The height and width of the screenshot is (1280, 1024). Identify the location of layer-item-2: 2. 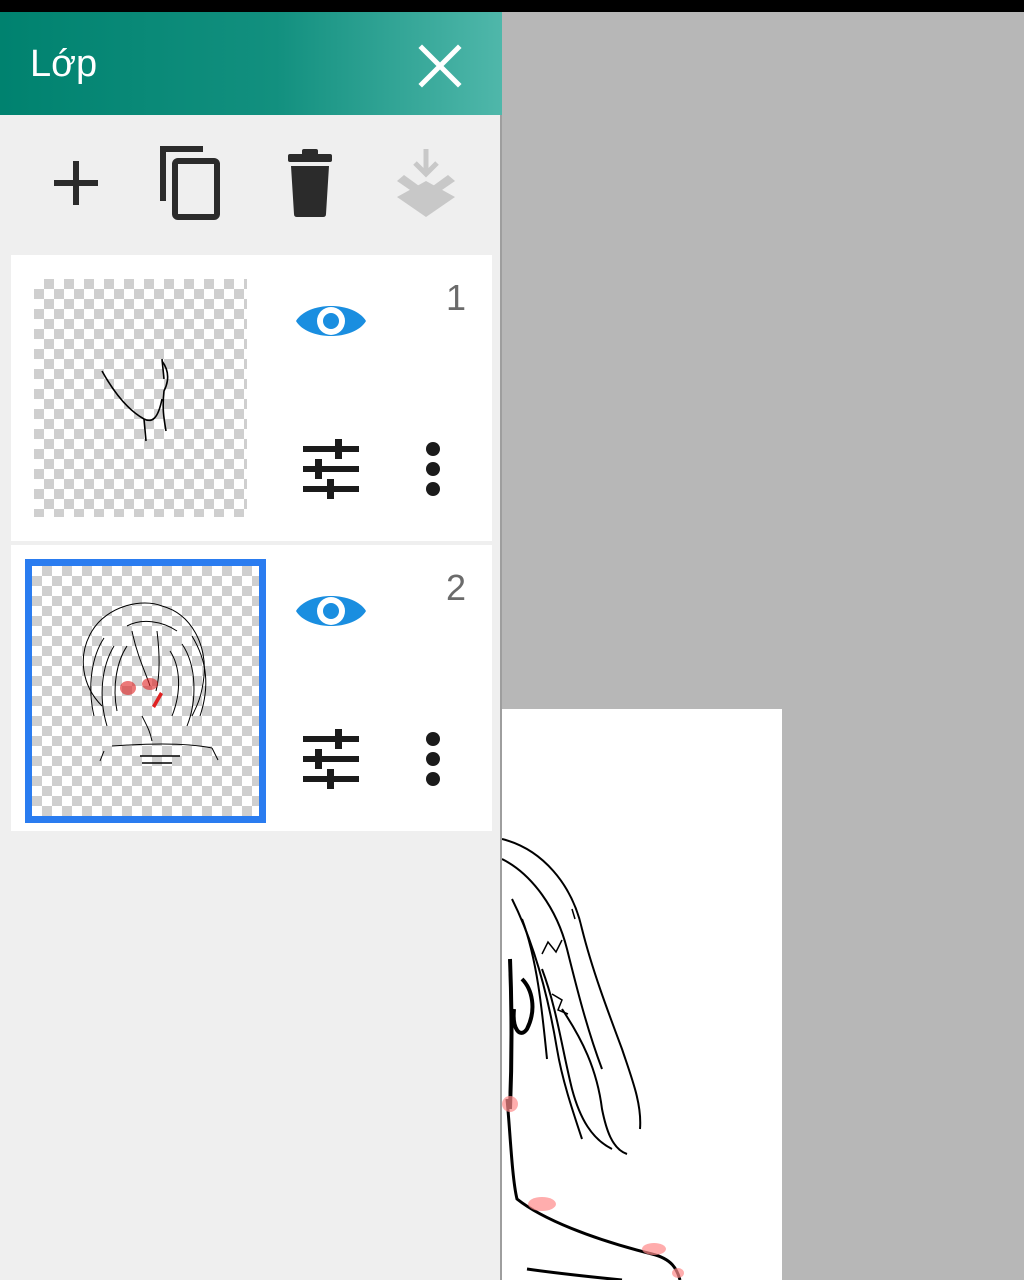
(251, 688).